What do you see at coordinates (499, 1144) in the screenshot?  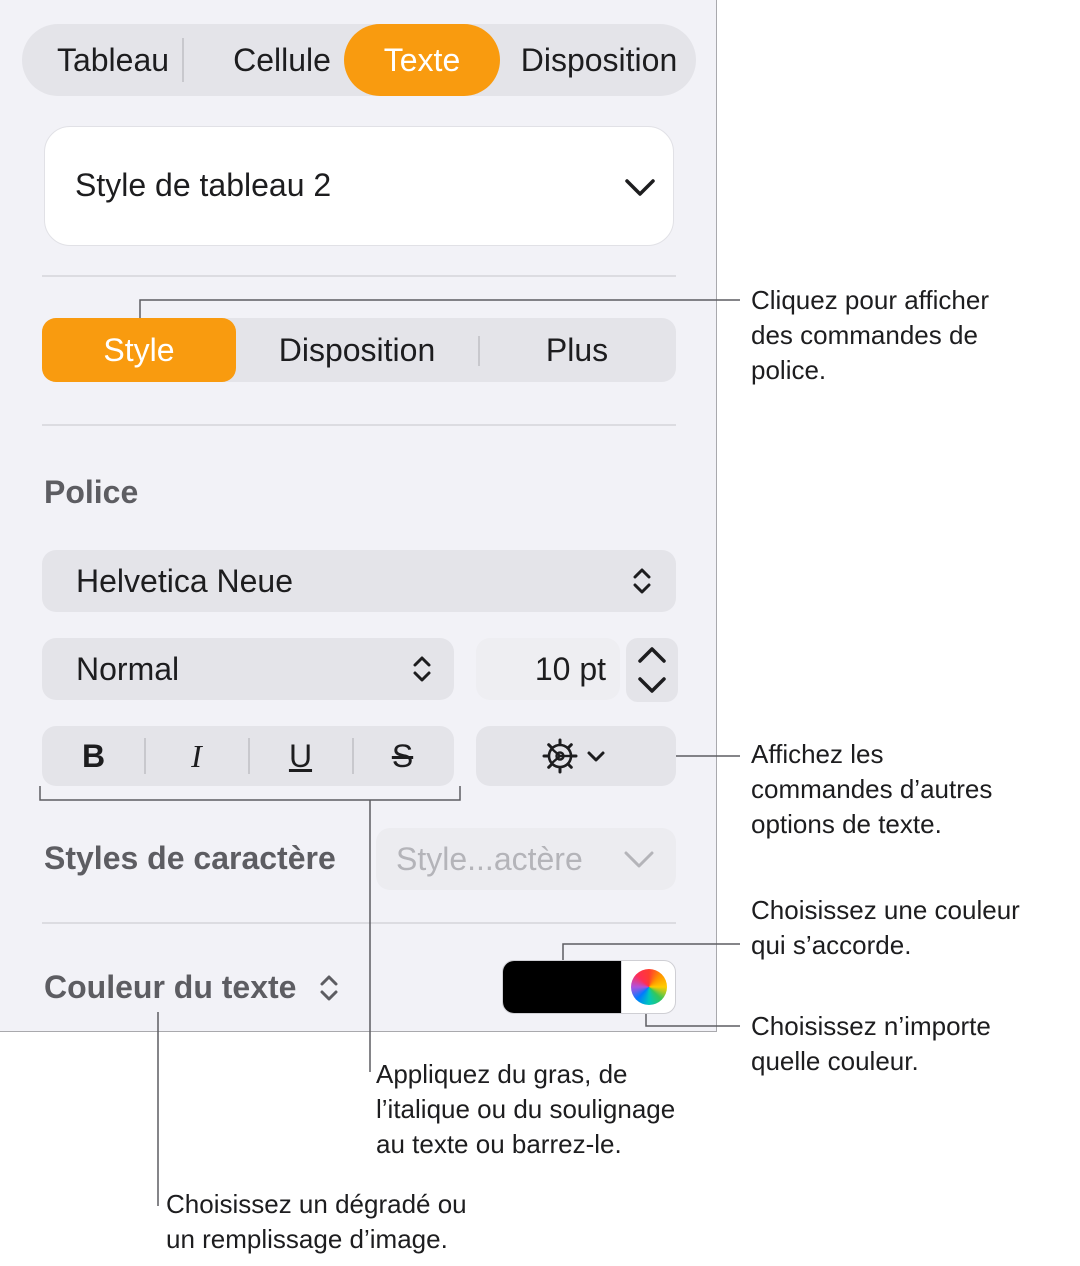 I see `callout-line: au texte ou barrez-le.` at bounding box center [499, 1144].